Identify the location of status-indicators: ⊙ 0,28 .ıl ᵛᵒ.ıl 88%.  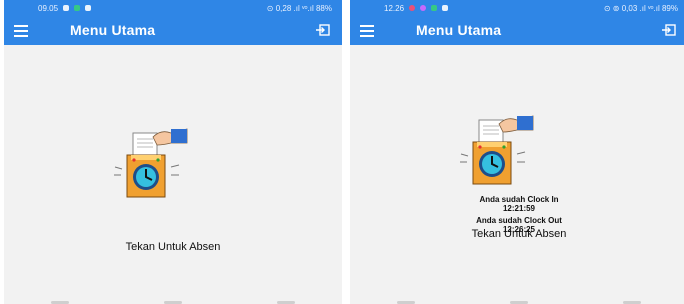
(299, 8).